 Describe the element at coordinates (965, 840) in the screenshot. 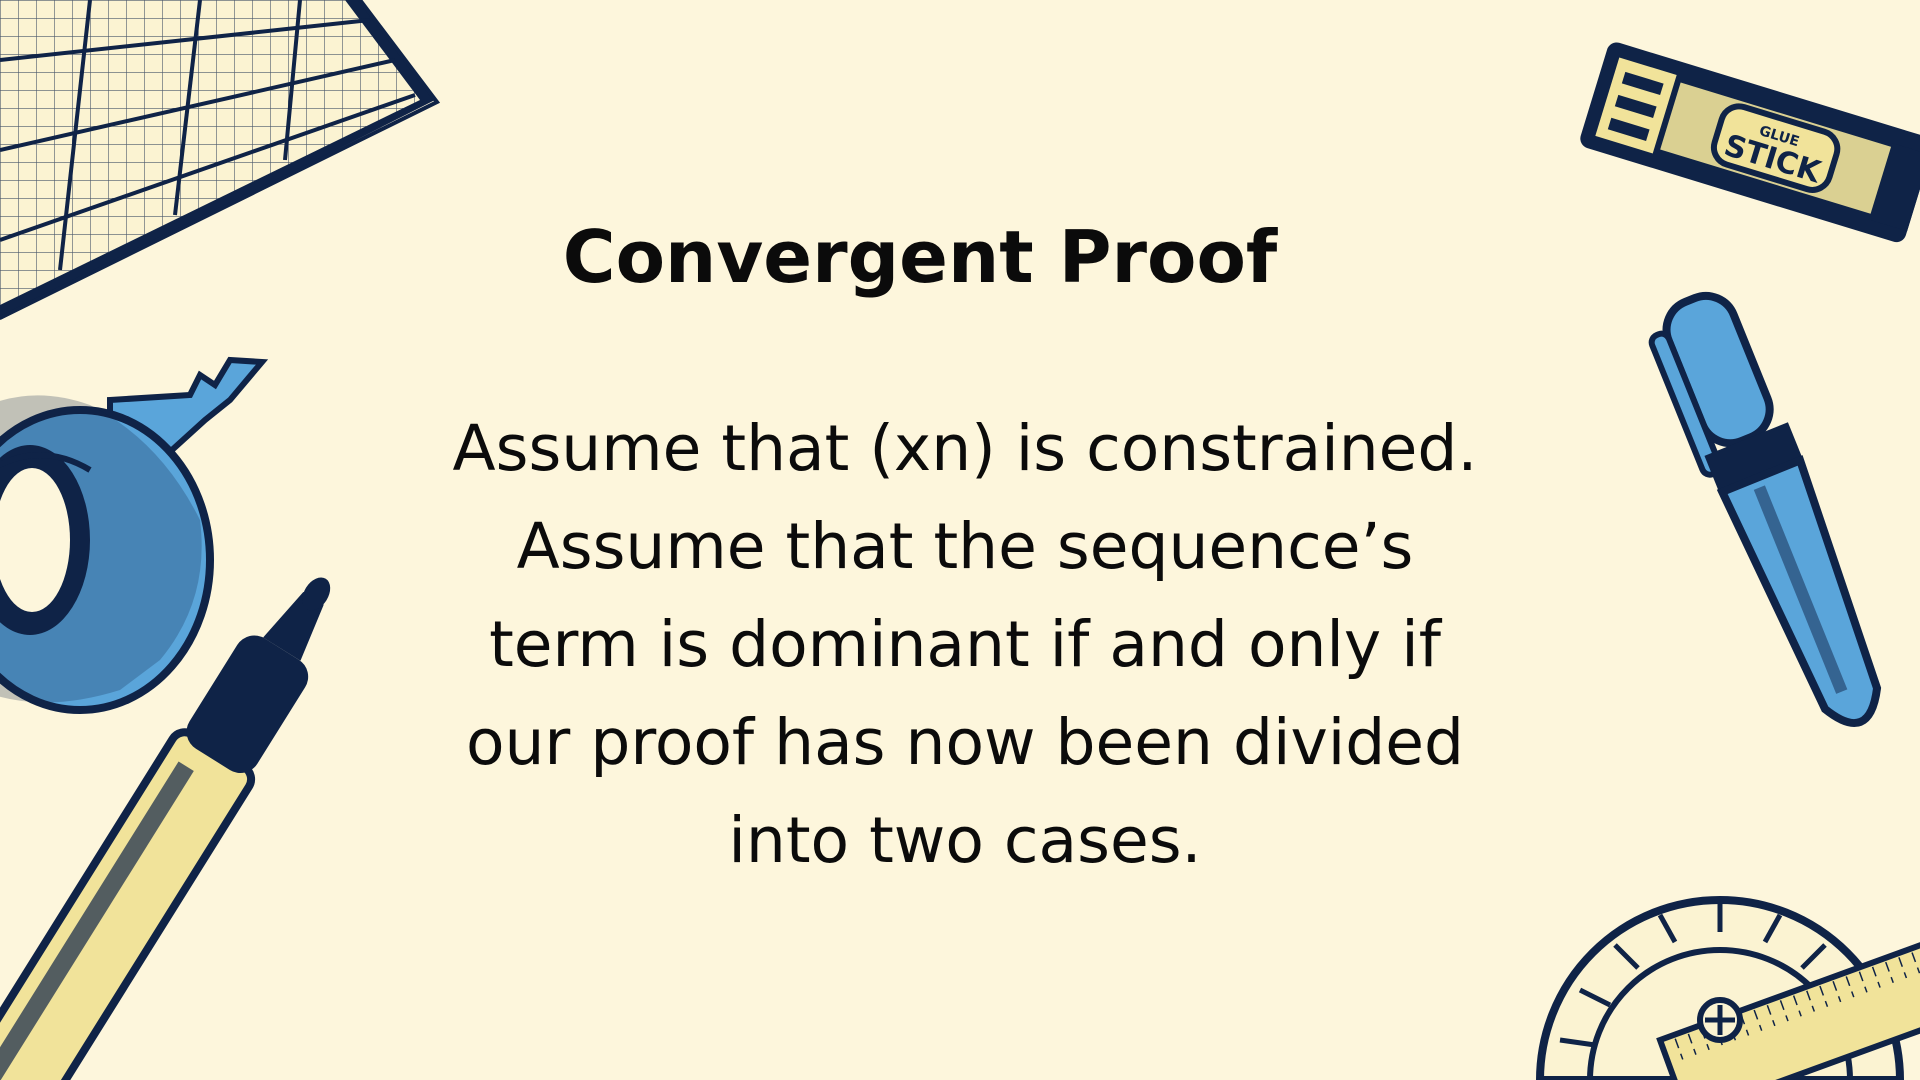

I see `body-line: into two cases.` at that location.